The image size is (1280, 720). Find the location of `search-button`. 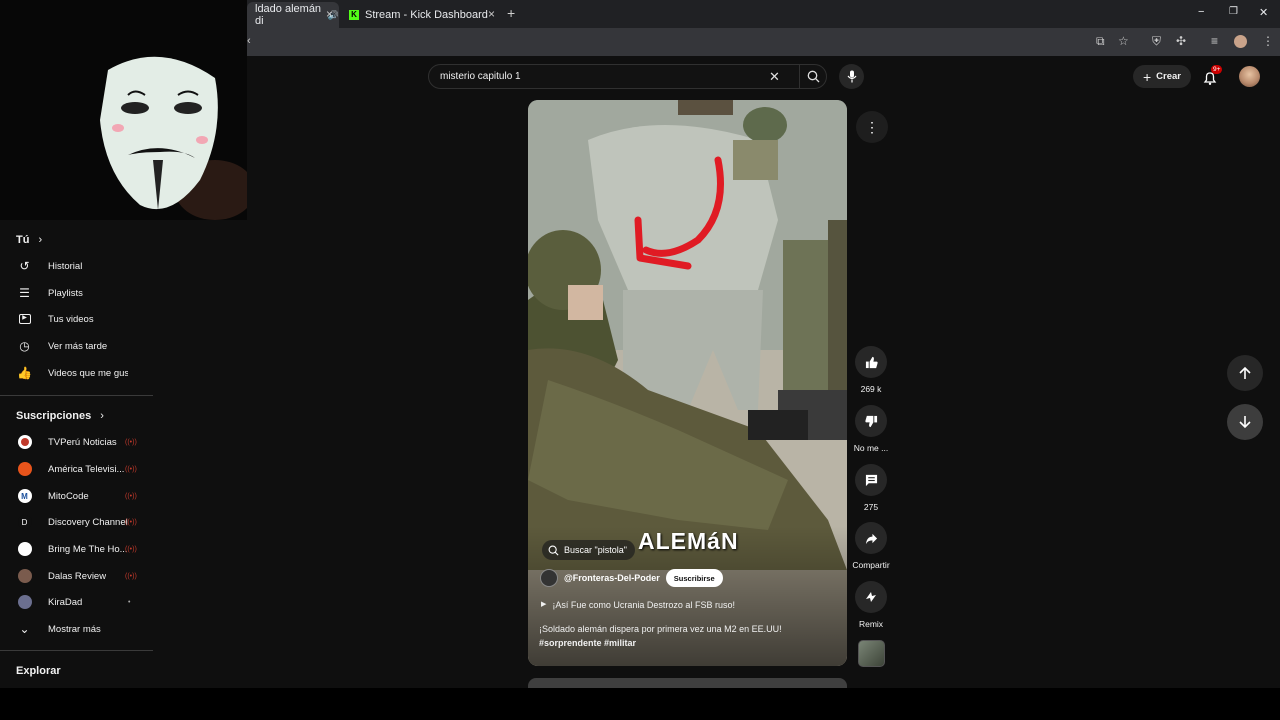

search-button is located at coordinates (813, 76).